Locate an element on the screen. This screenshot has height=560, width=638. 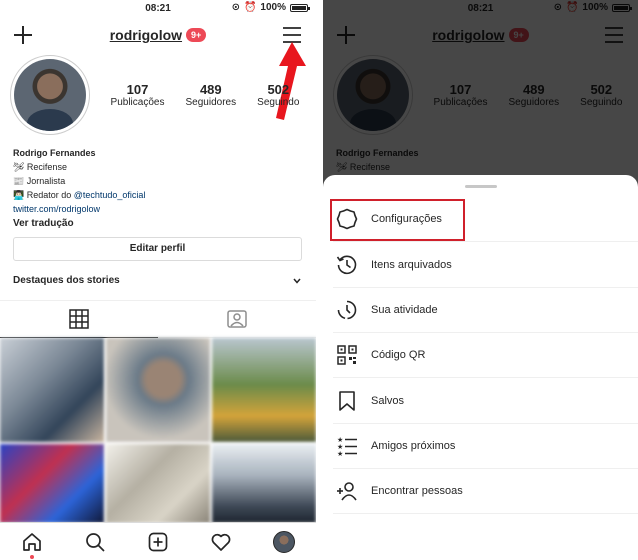
tagged-person-icon is located at coordinates (237, 319).